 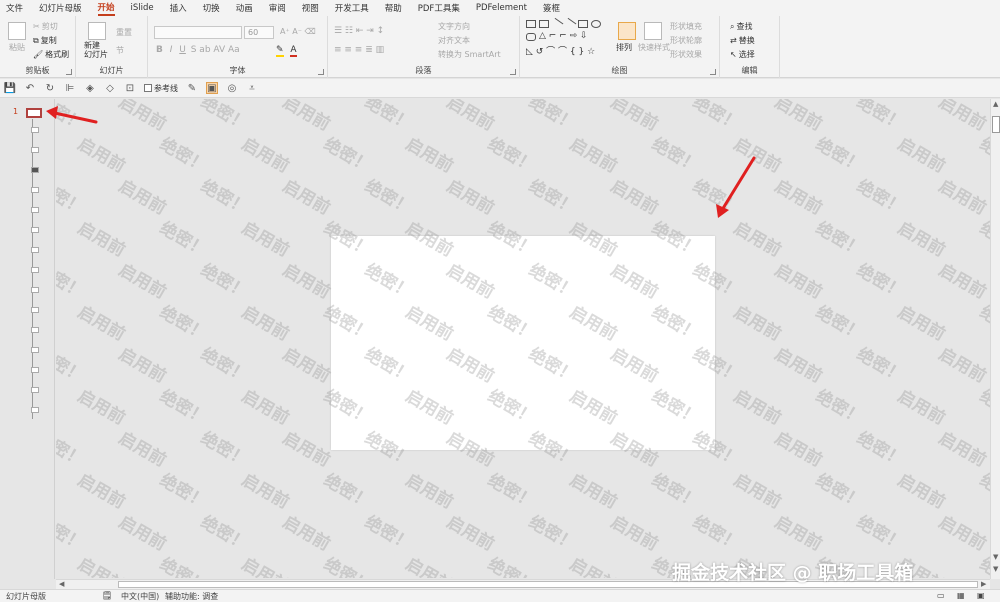 What do you see at coordinates (551, 8) in the screenshot?
I see `tab-extra: 簽框` at bounding box center [551, 8].